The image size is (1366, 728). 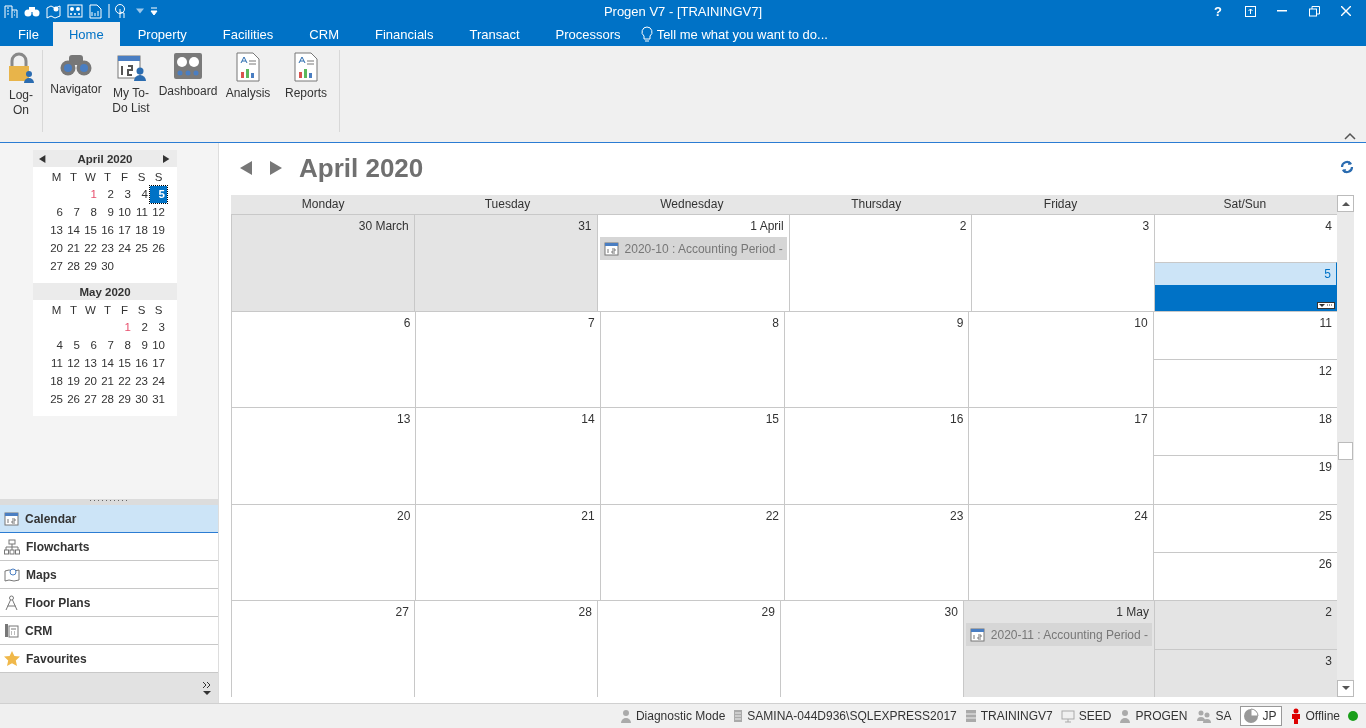 I want to click on day-number: 7, so click(x=591, y=323).